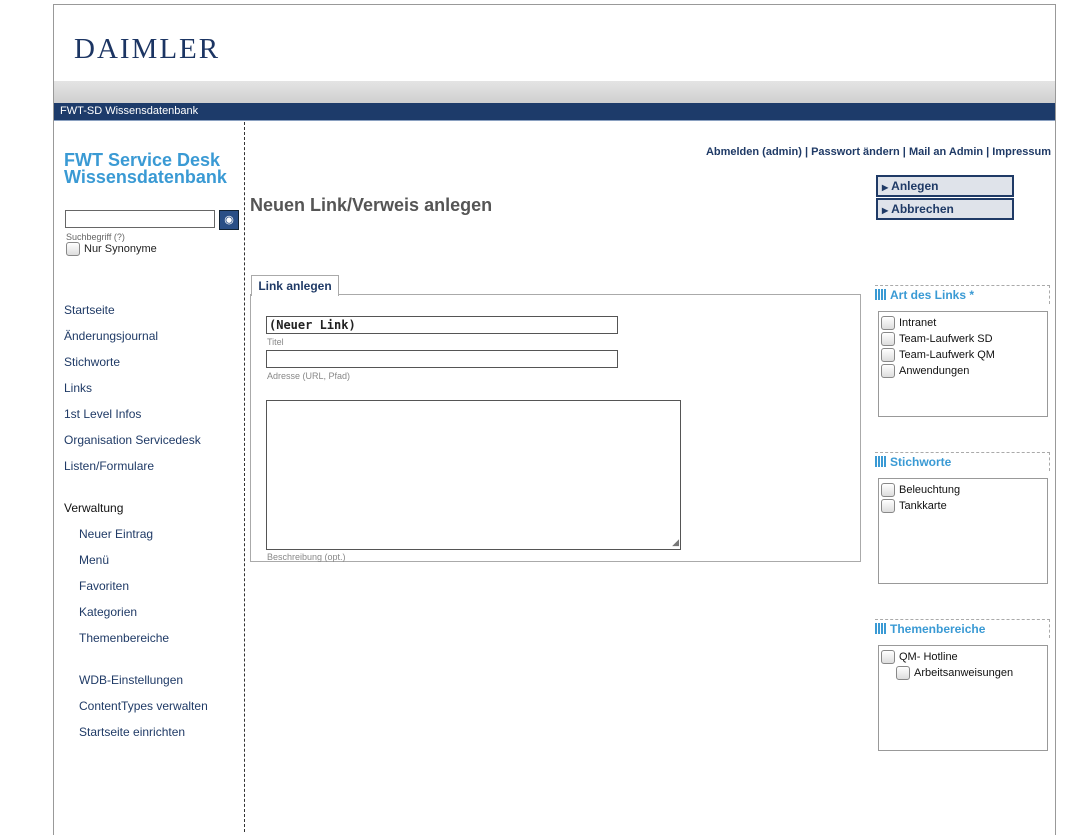 This screenshot has width=1091, height=835. I want to click on link-type-header-label: Art des Links *, so click(932, 295).